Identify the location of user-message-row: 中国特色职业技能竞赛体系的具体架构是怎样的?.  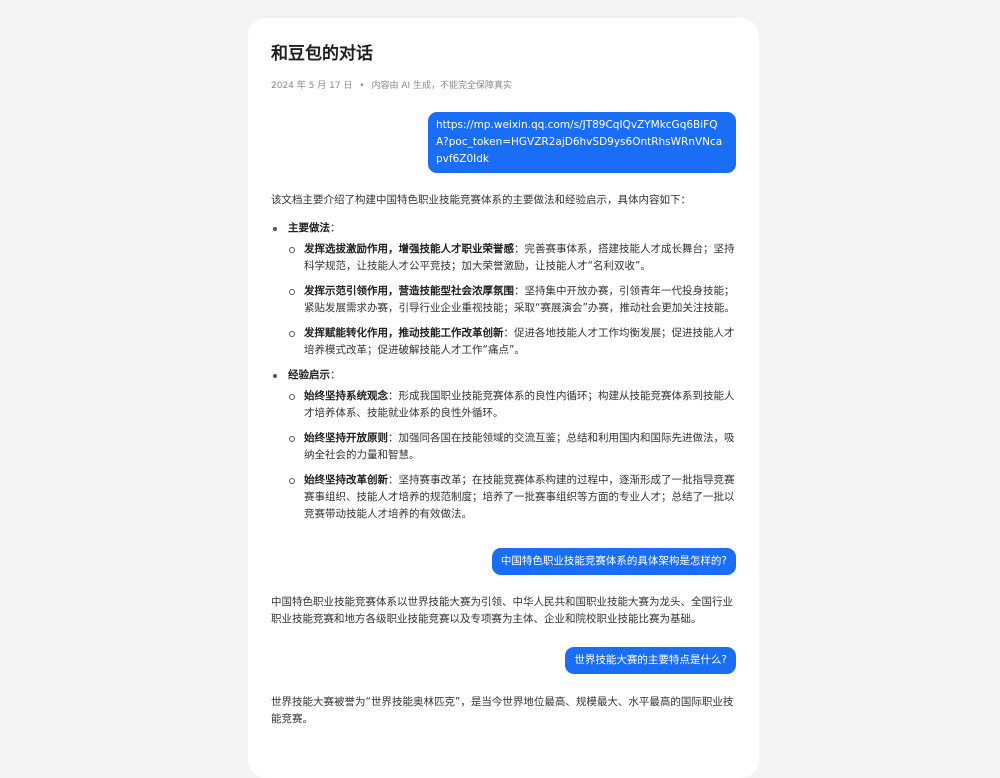
(503, 553).